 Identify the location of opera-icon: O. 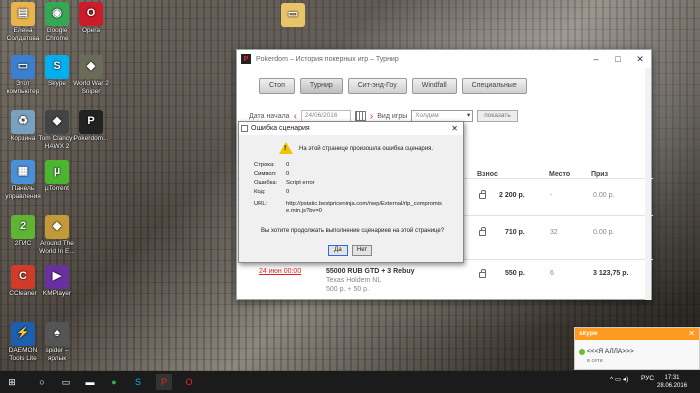
(91, 14).